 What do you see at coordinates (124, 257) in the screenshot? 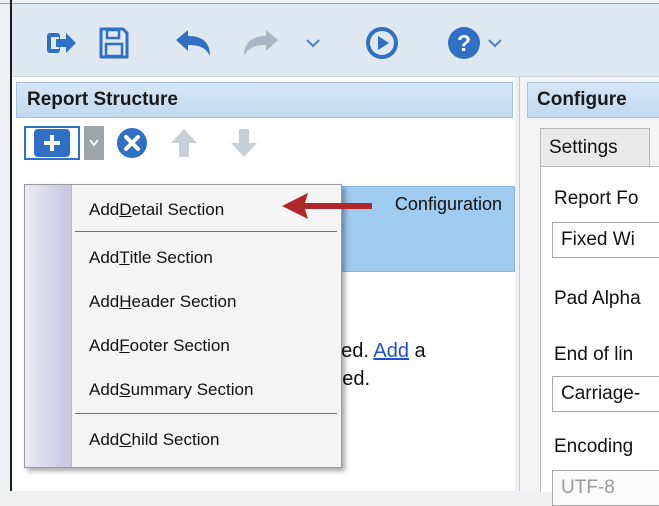
I see `menu-item-mnemonic: T` at bounding box center [124, 257].